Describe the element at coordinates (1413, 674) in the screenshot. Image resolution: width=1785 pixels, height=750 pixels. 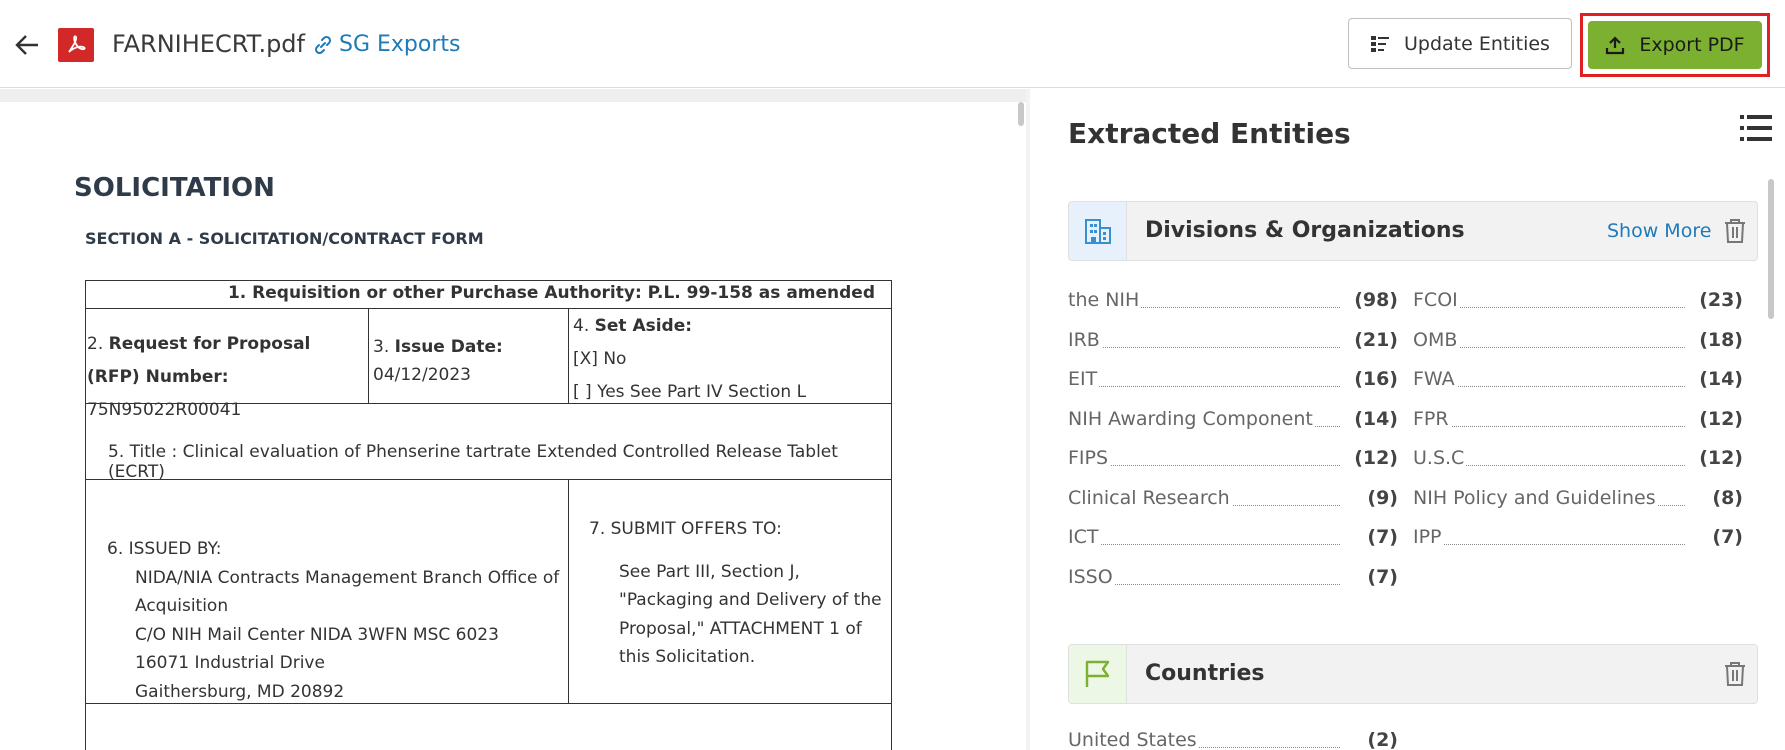
I see `category-countries: Countries` at that location.